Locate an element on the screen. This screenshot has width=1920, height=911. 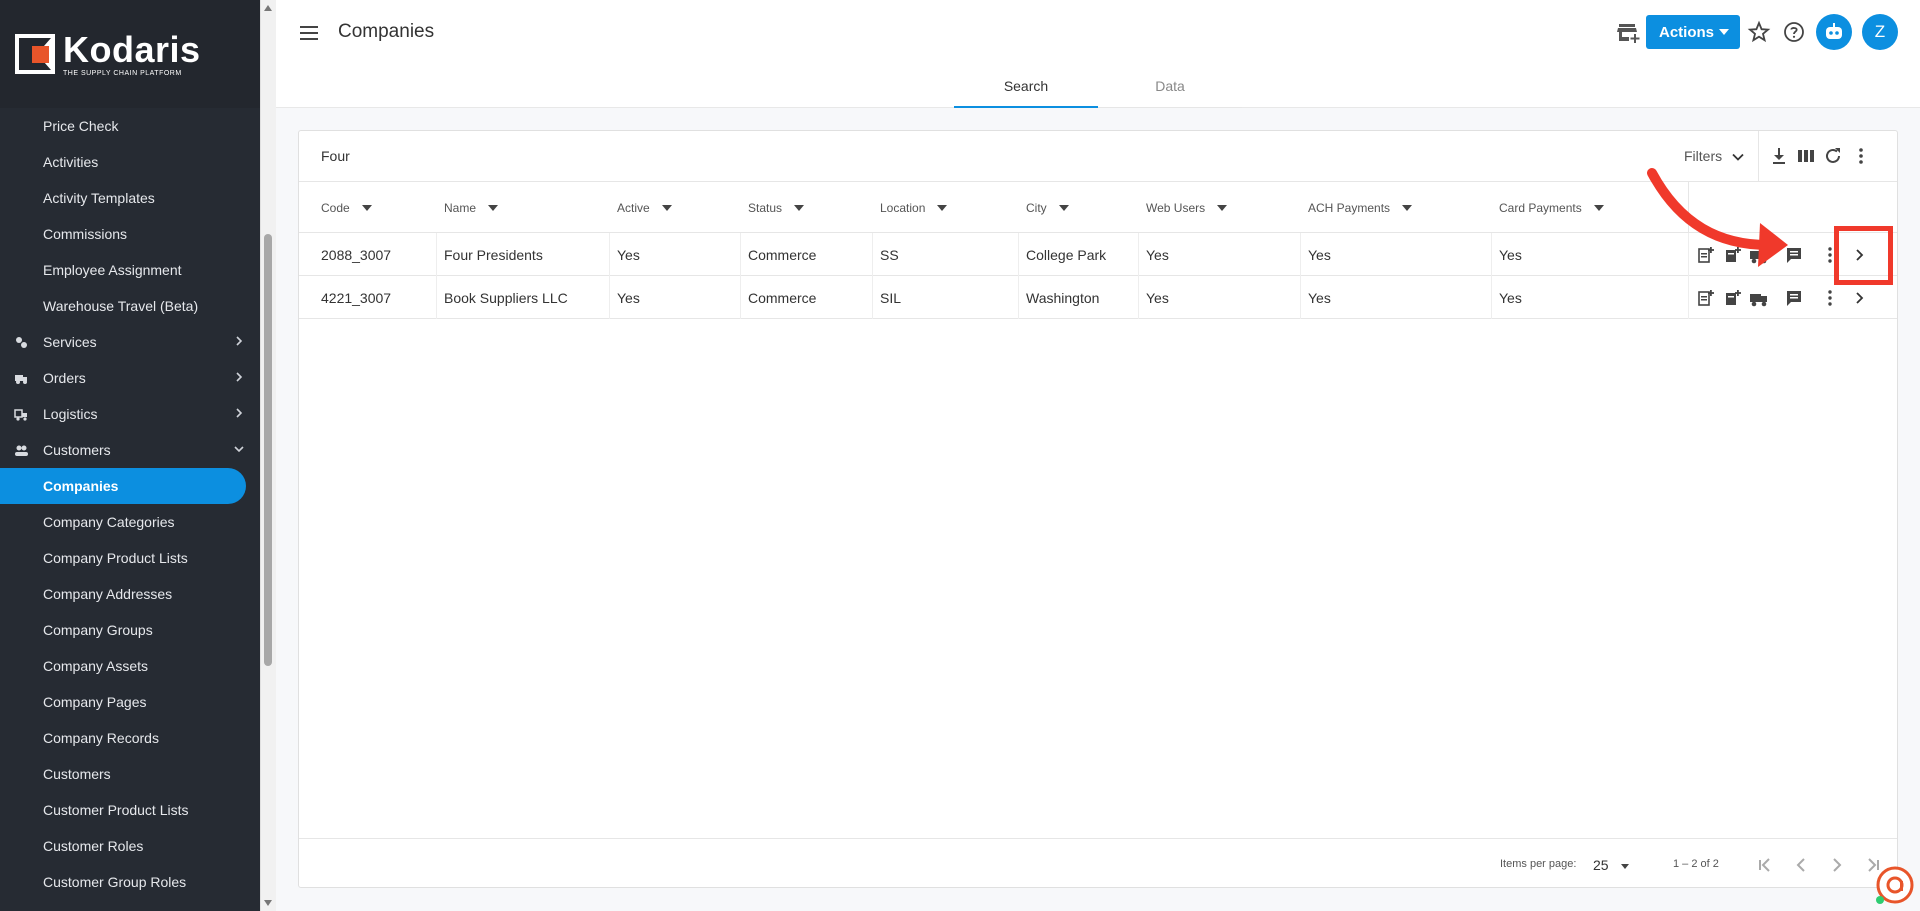
tab-search: Search is located at coordinates (1026, 89).